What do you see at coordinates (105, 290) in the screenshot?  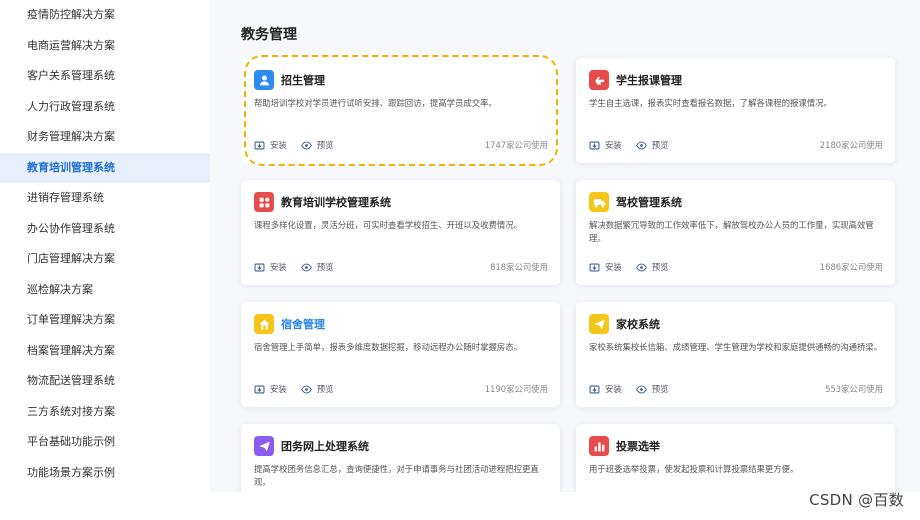 I see `sidebar-item-inspection: 巡检解决方案` at bounding box center [105, 290].